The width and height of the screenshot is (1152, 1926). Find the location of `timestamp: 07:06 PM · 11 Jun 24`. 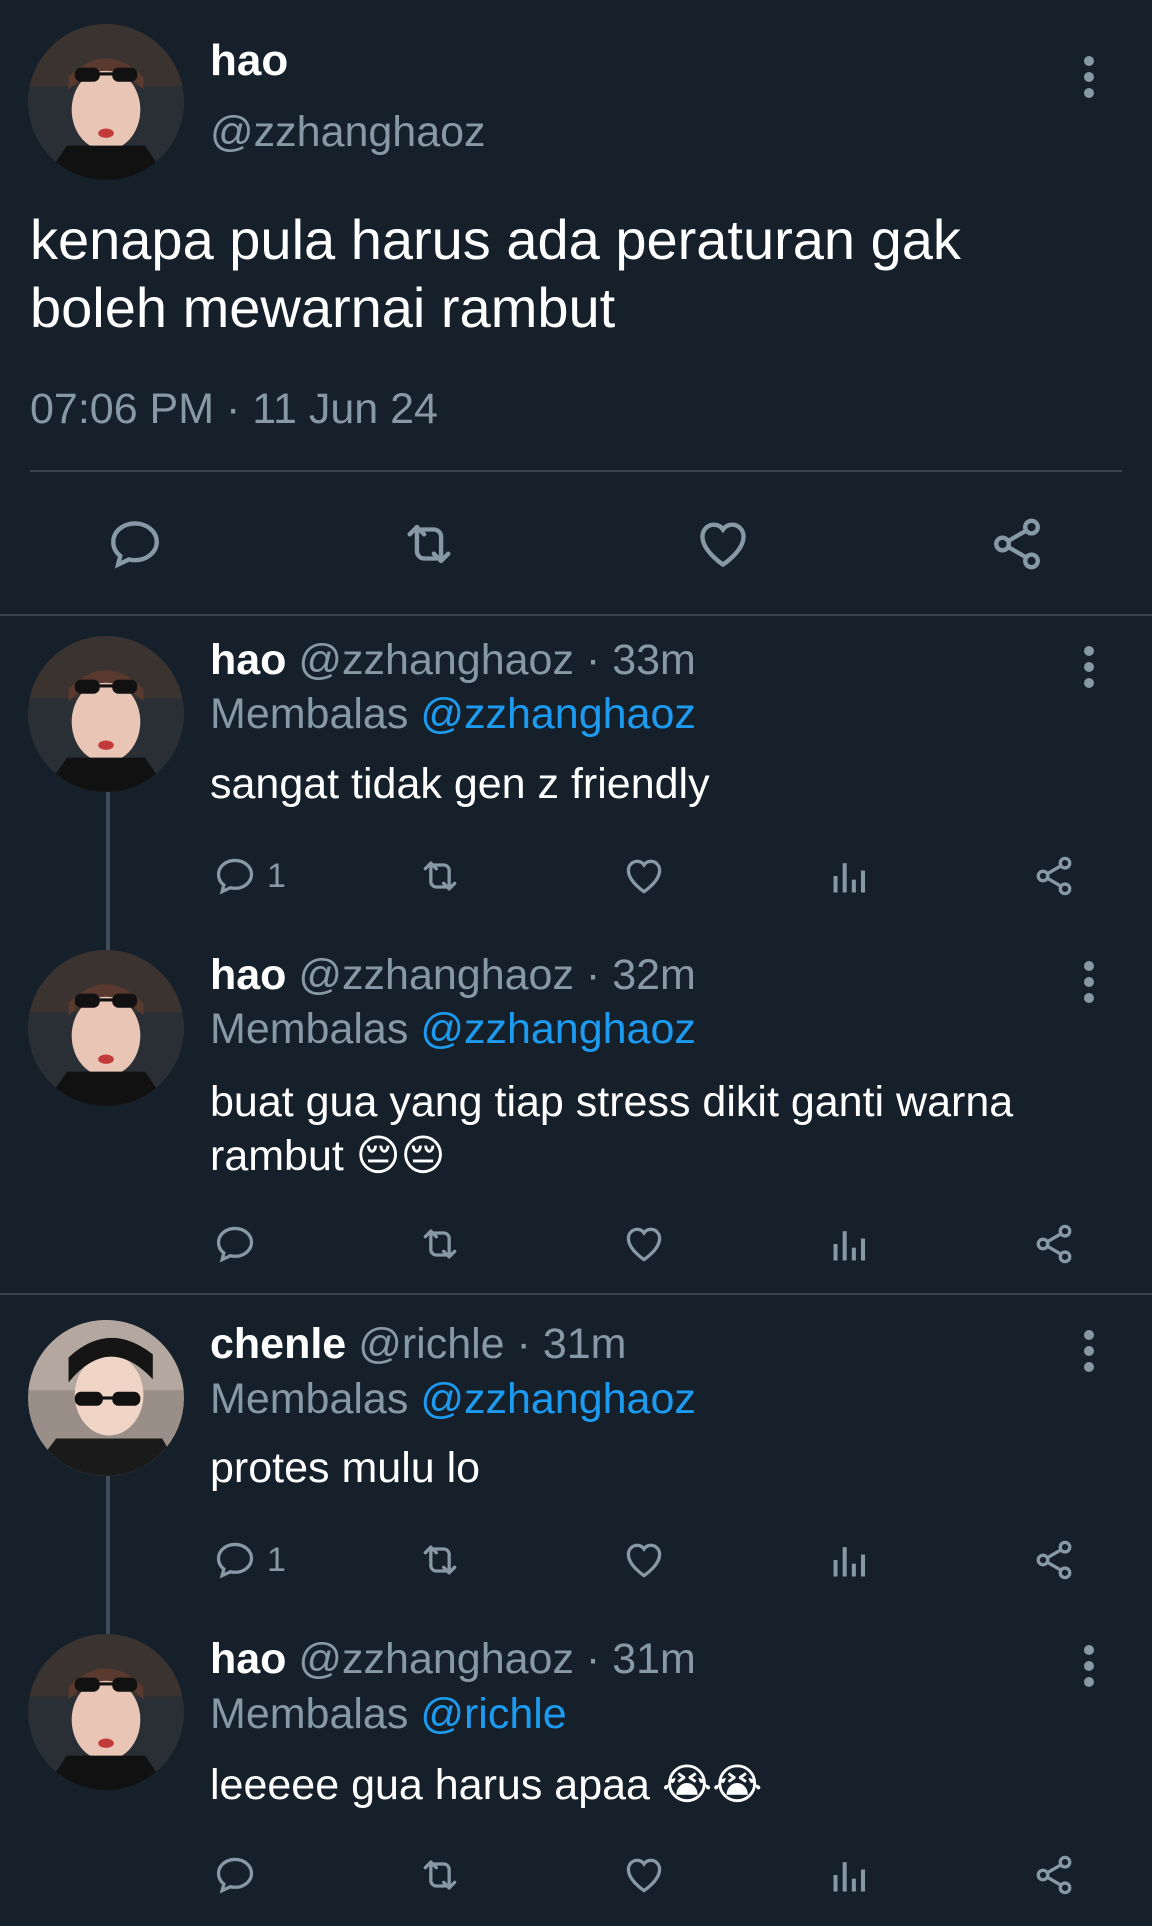

timestamp: 07:06 PM · 11 Jun 24 is located at coordinates (234, 409).